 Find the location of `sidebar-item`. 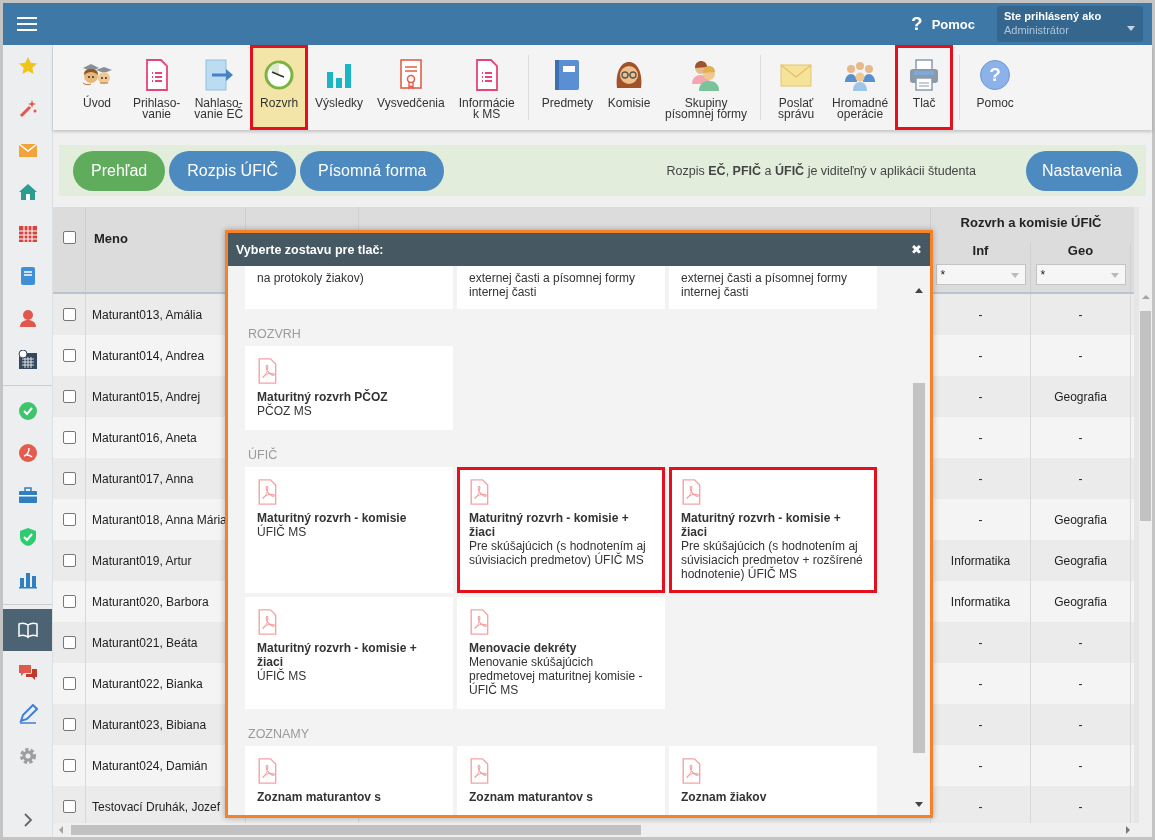

sidebar-item is located at coordinates (27, 630).